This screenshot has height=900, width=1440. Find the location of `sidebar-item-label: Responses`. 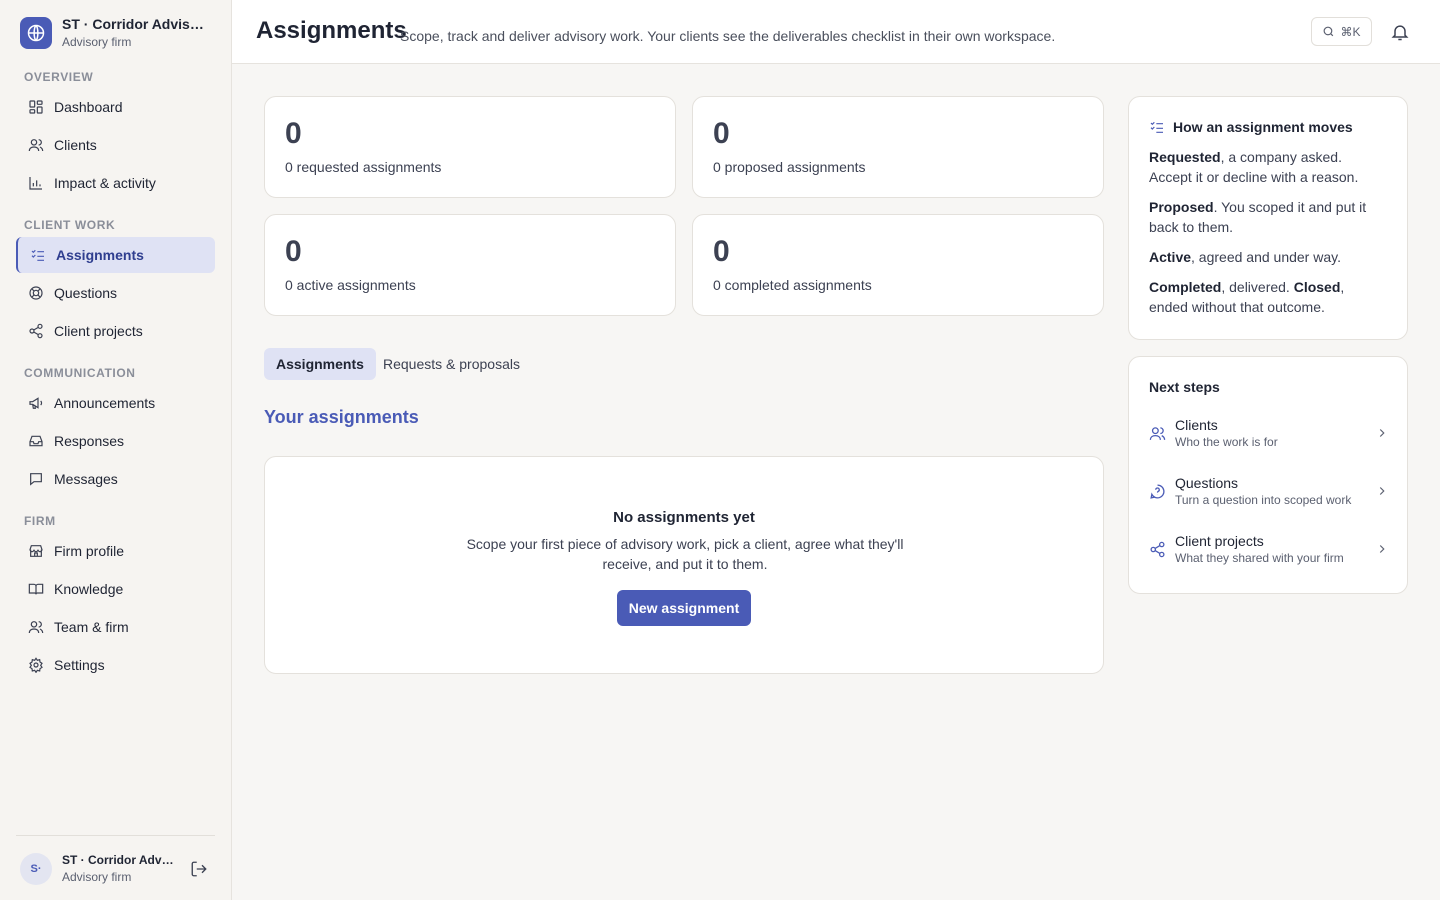

sidebar-item-label: Responses is located at coordinates (89, 441).